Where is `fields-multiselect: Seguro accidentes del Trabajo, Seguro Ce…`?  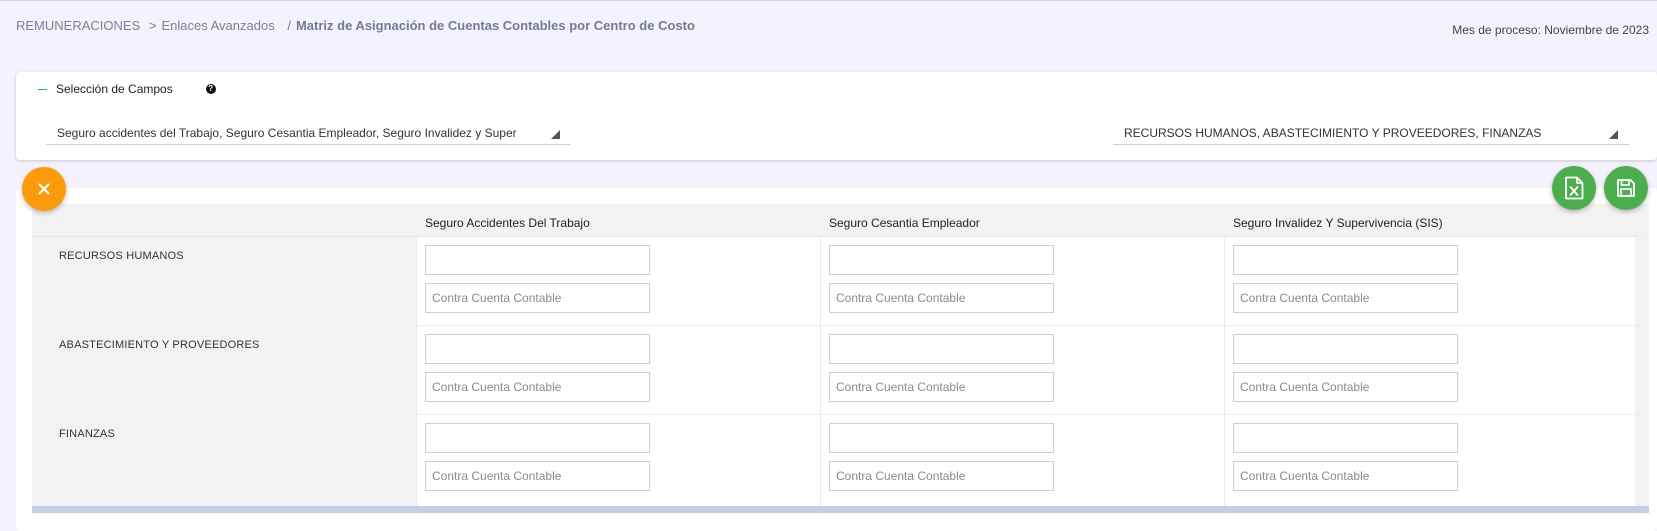 fields-multiselect: Seguro accidentes del Trabajo, Seguro Ce… is located at coordinates (308, 133).